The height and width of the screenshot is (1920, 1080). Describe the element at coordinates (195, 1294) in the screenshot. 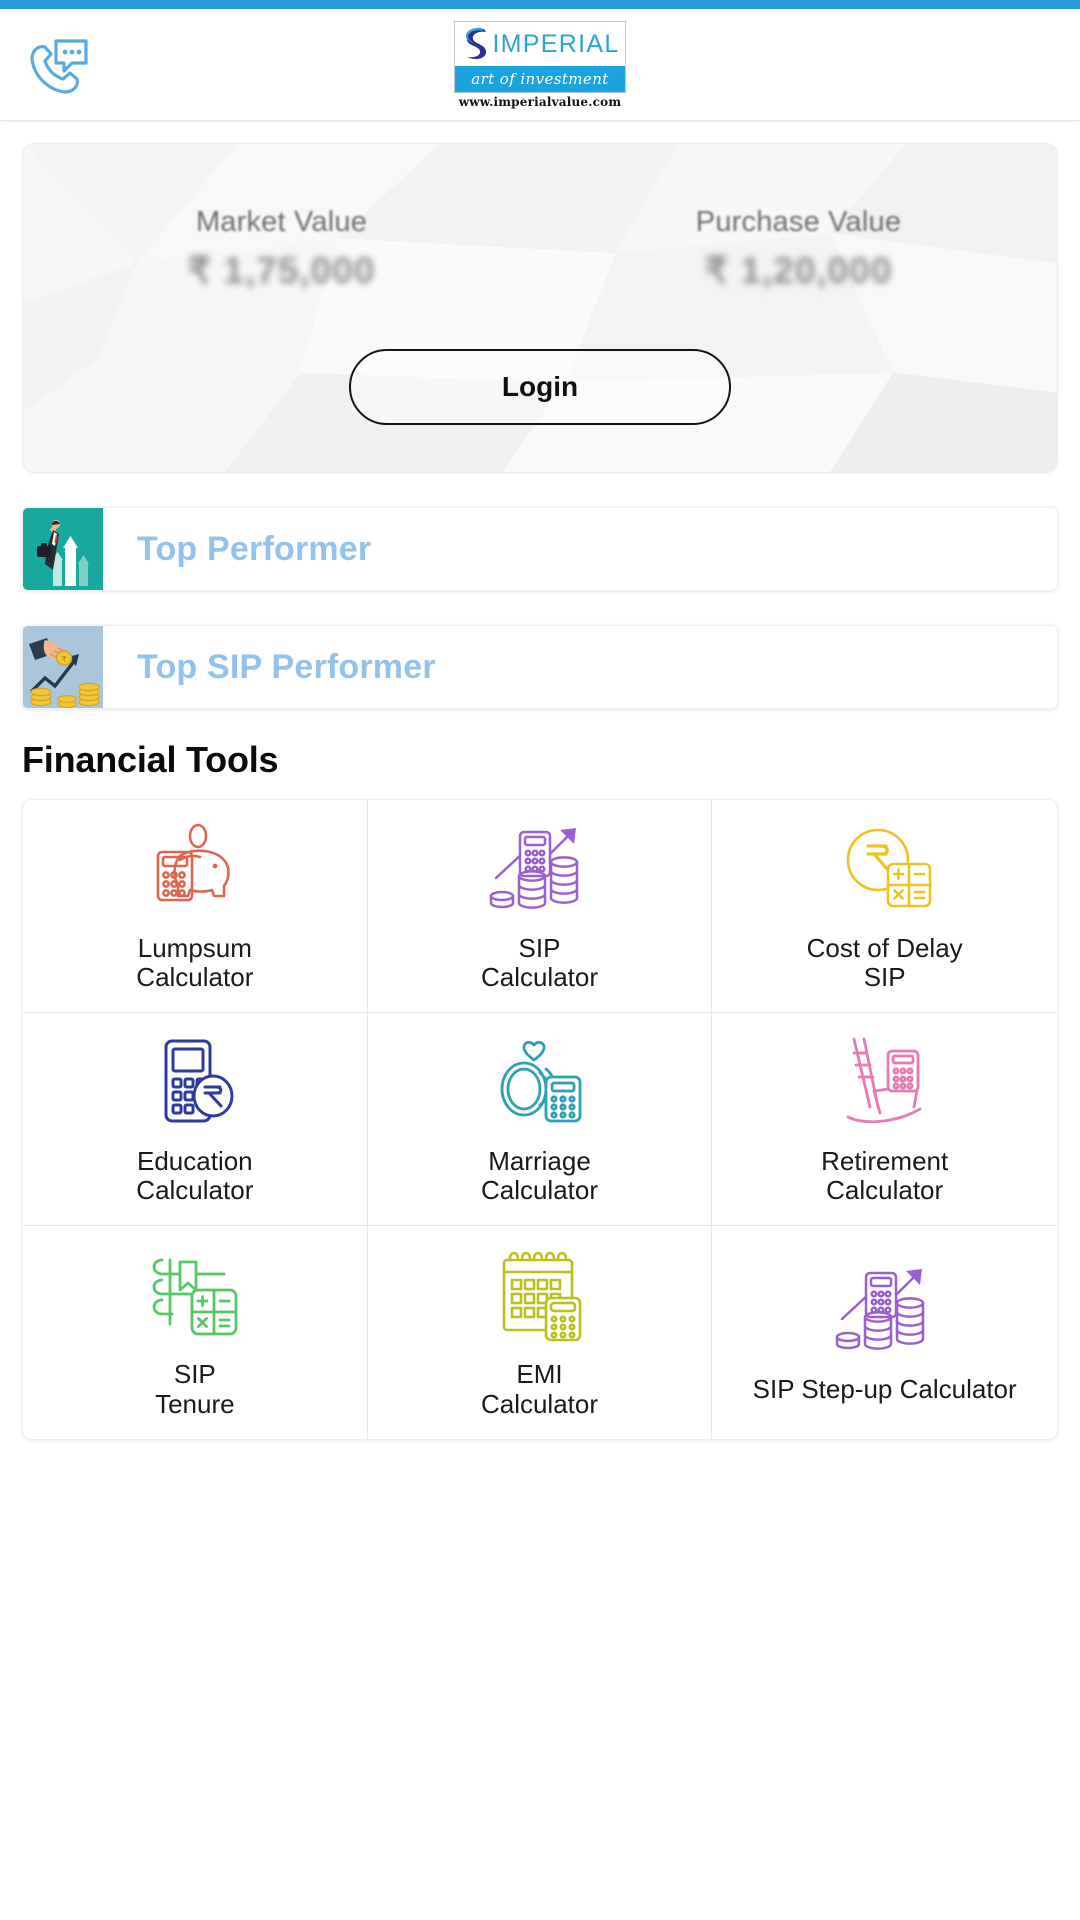

I see `notebook-math-icon` at that location.